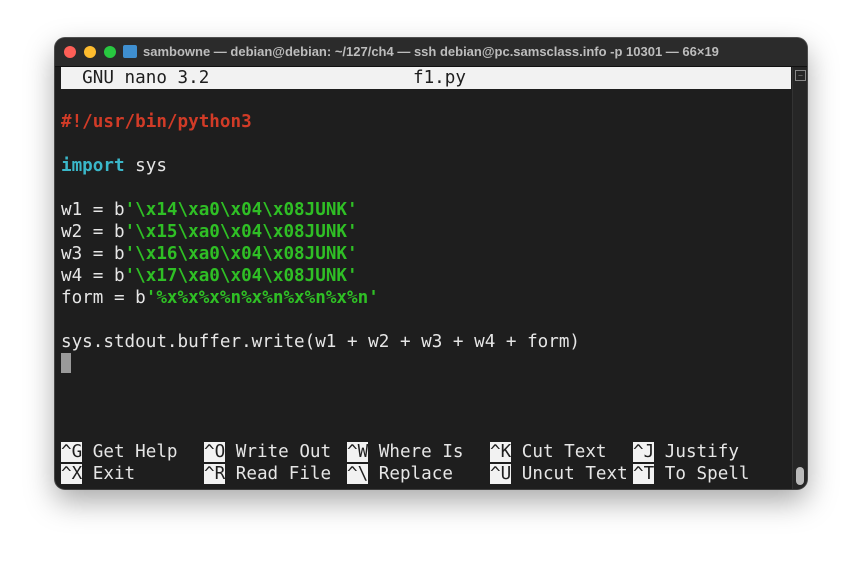  I want to click on shortcut-replace: ^\ Replace, so click(418, 474).